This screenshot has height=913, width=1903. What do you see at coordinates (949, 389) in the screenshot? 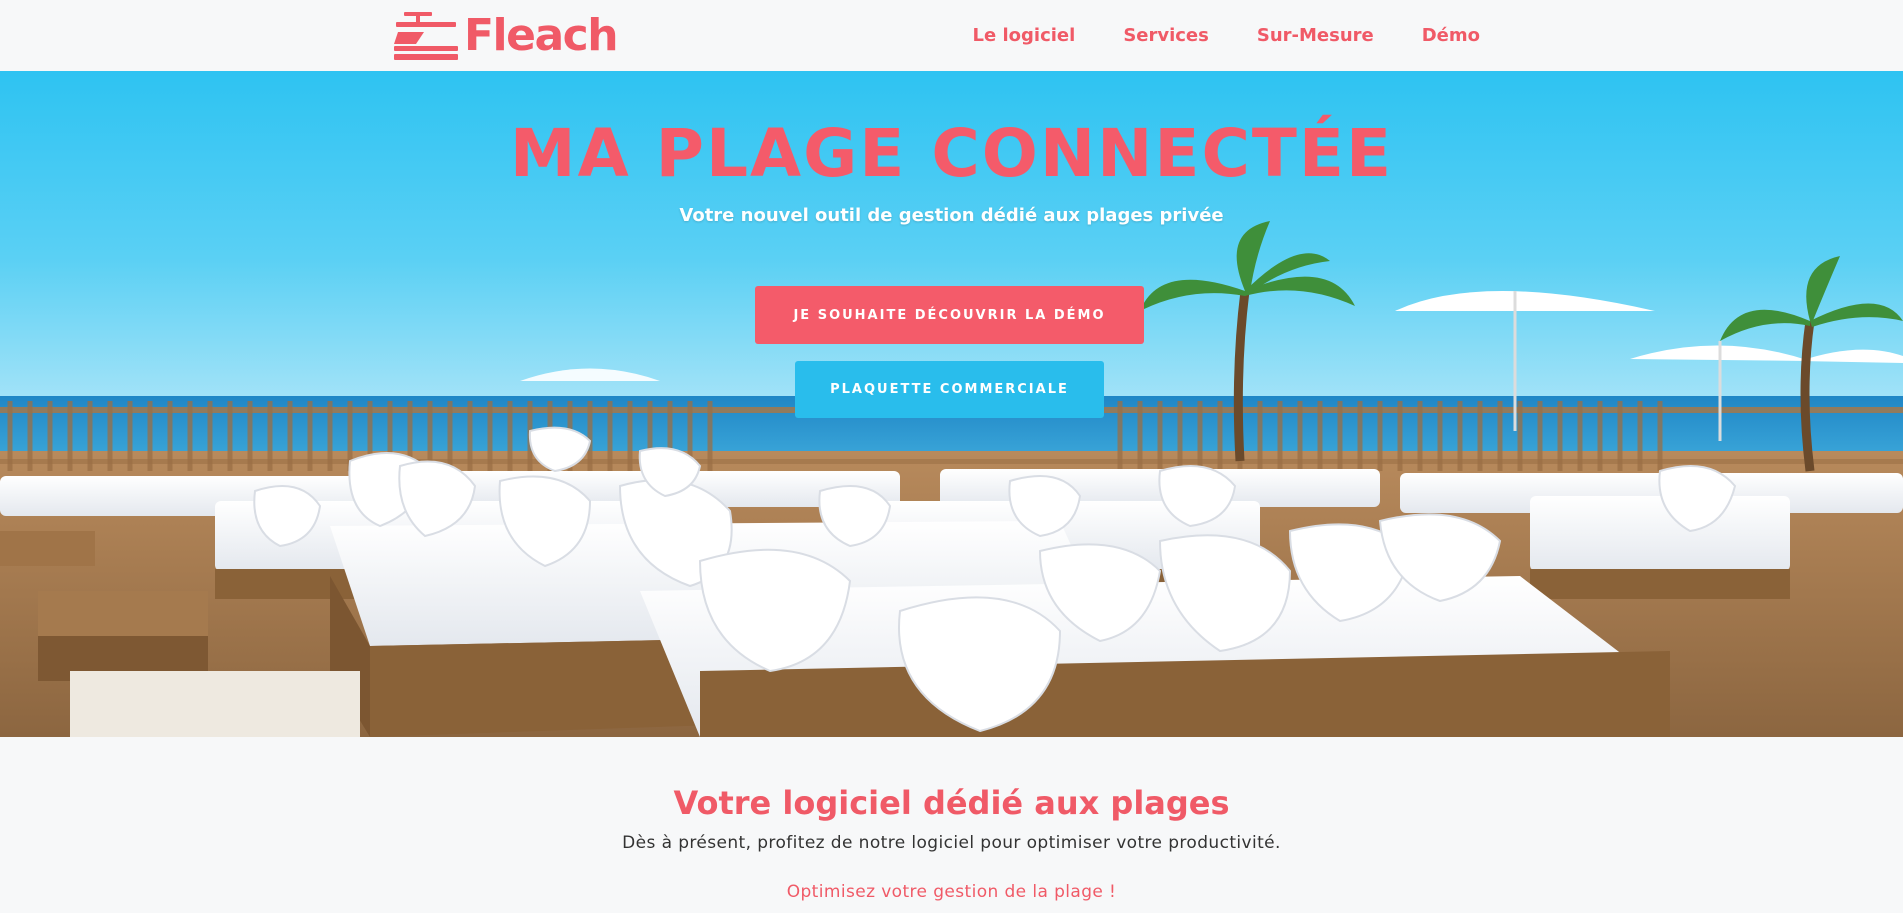
I see `plaquette-button: PLAQUETTE COMMERCIALE` at bounding box center [949, 389].